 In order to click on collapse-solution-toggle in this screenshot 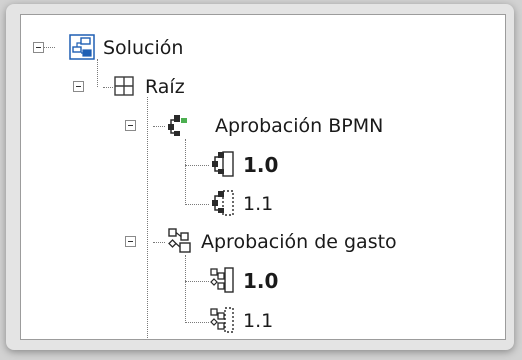, I will do `click(38, 47)`.